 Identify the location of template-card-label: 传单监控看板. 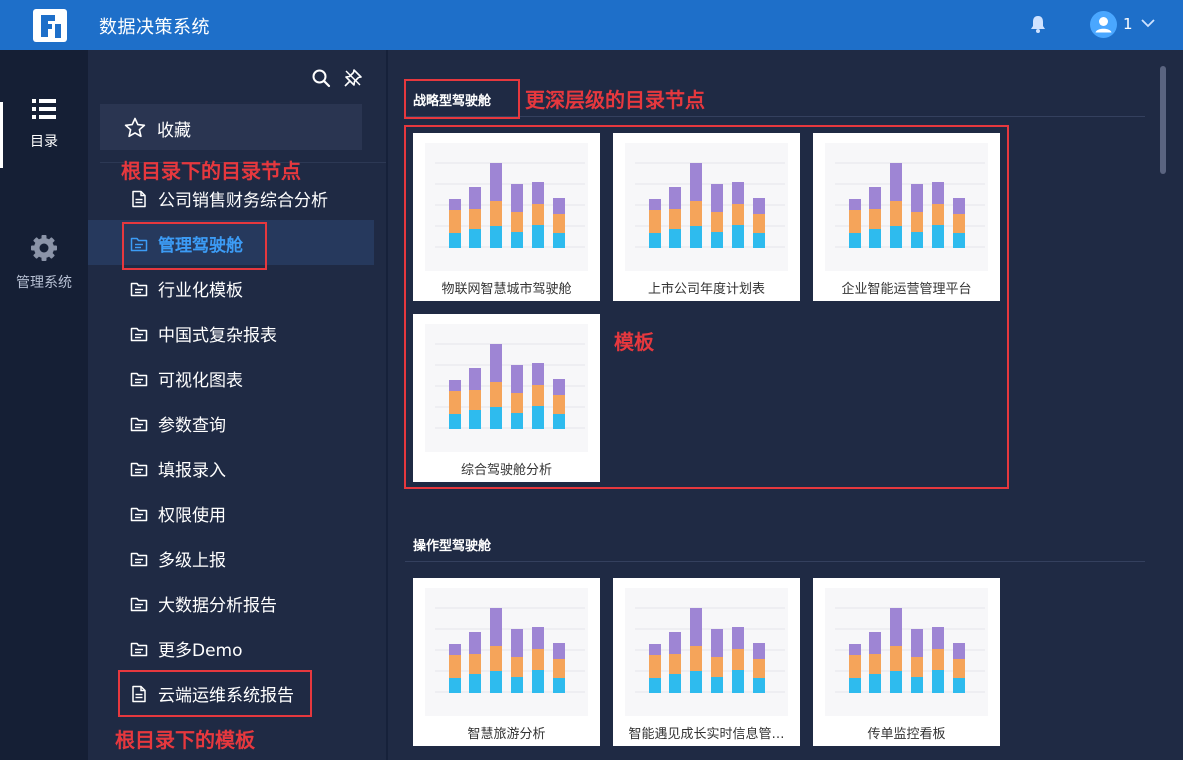
(906, 734).